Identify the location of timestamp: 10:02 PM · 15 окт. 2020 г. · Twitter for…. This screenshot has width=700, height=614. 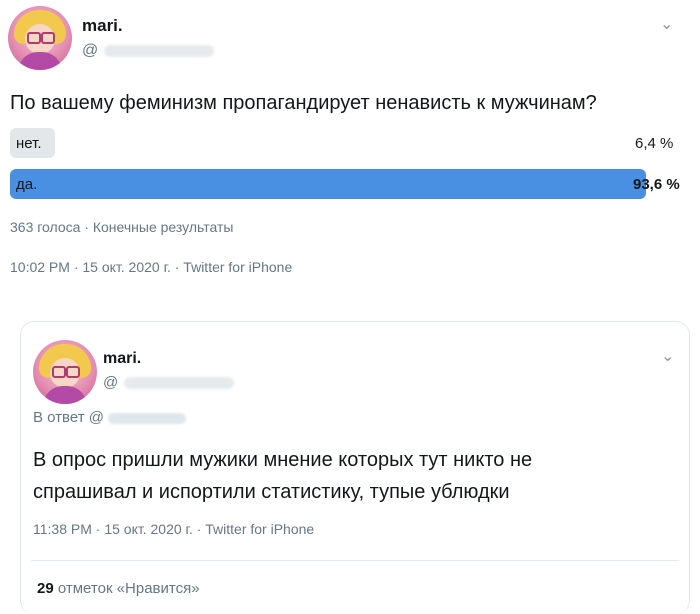
(151, 267).